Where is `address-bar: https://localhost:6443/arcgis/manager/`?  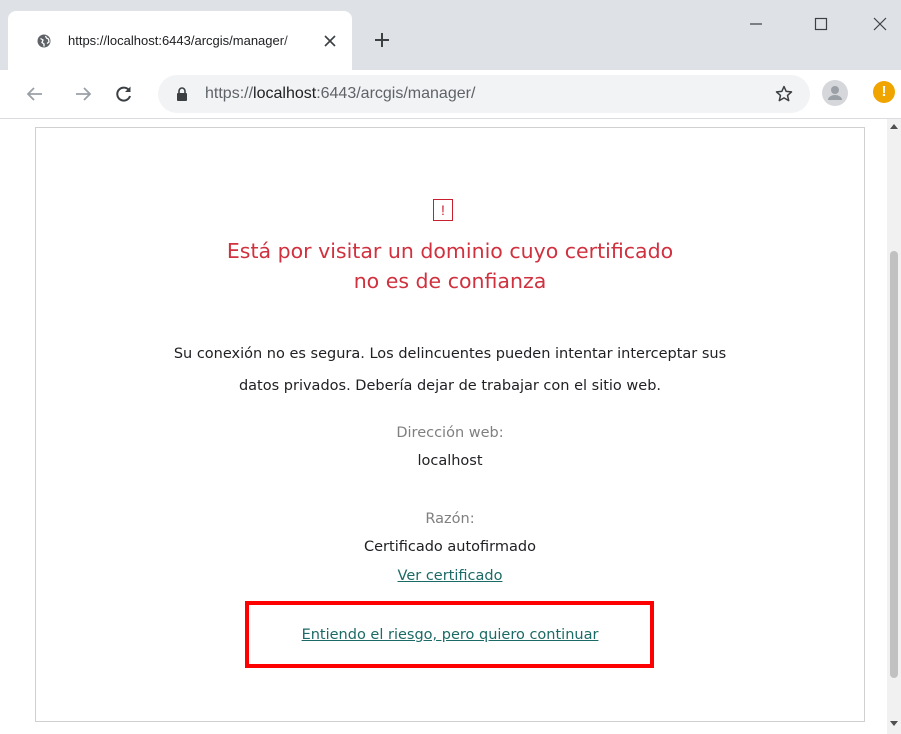
address-bar: https://localhost:6443/arcgis/manager/ is located at coordinates (484, 94).